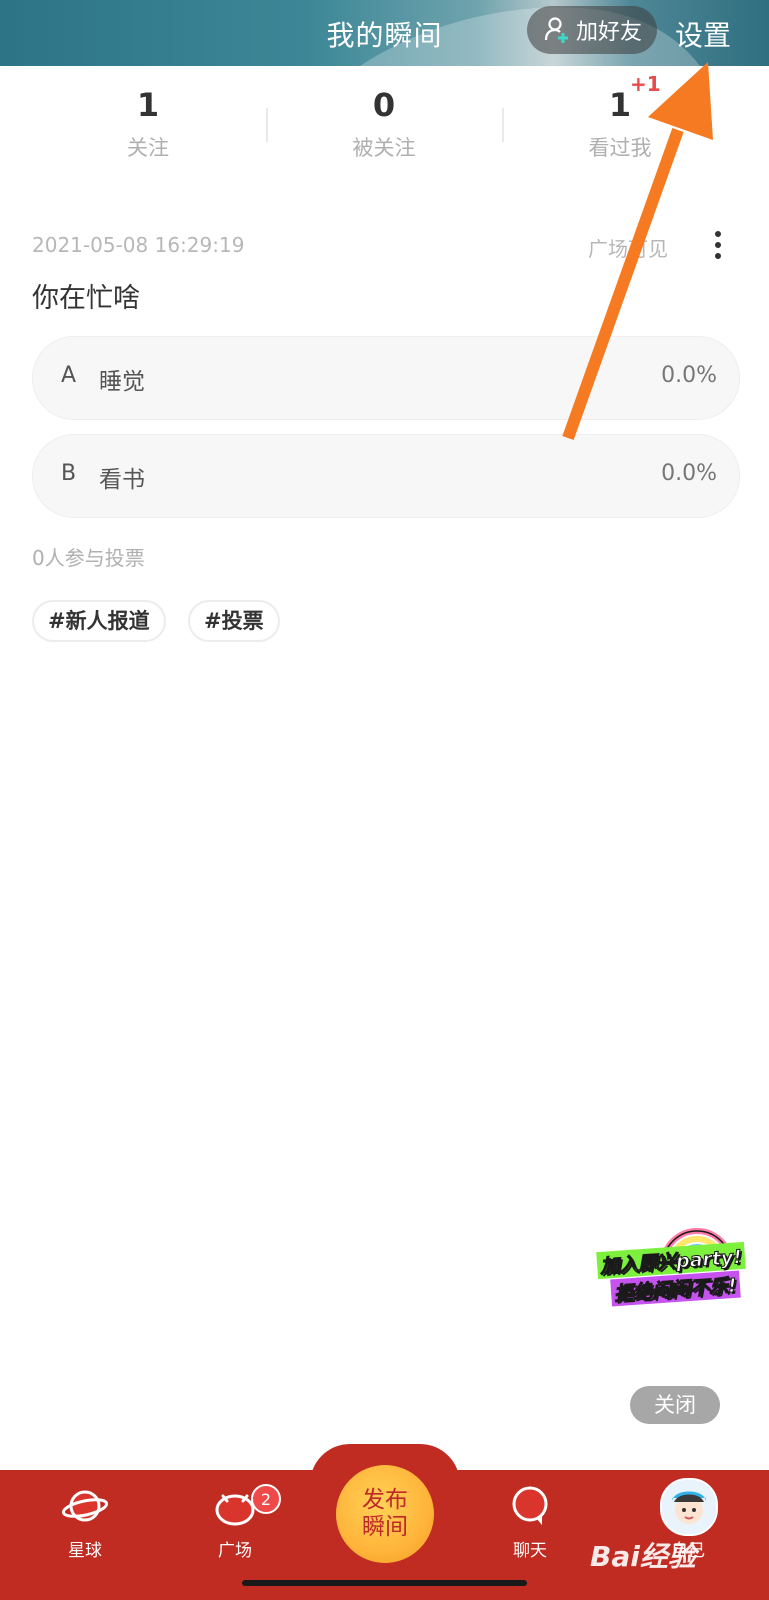 The width and height of the screenshot is (769, 1600). What do you see at coordinates (703, 34) in the screenshot?
I see `settings-button: 设置` at bounding box center [703, 34].